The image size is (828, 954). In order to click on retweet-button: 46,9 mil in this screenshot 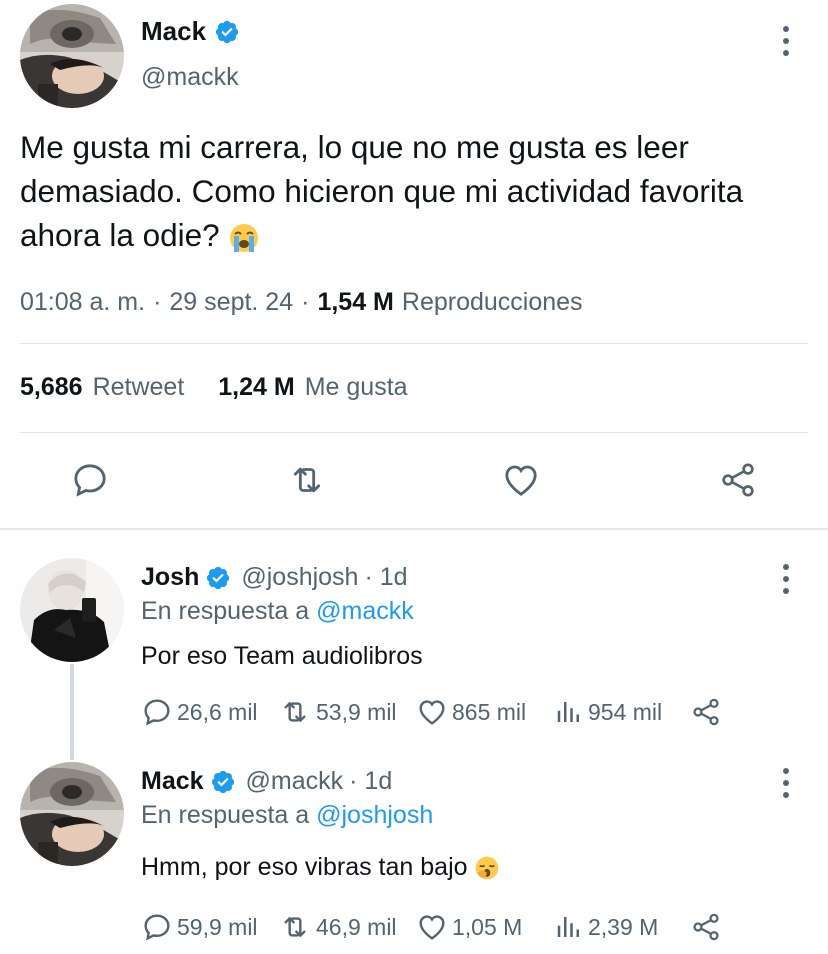, I will do `click(337, 927)`.